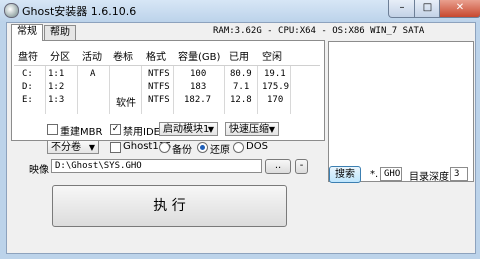 This screenshot has width=480, height=259. I want to click on restore-radio, so click(202, 147).